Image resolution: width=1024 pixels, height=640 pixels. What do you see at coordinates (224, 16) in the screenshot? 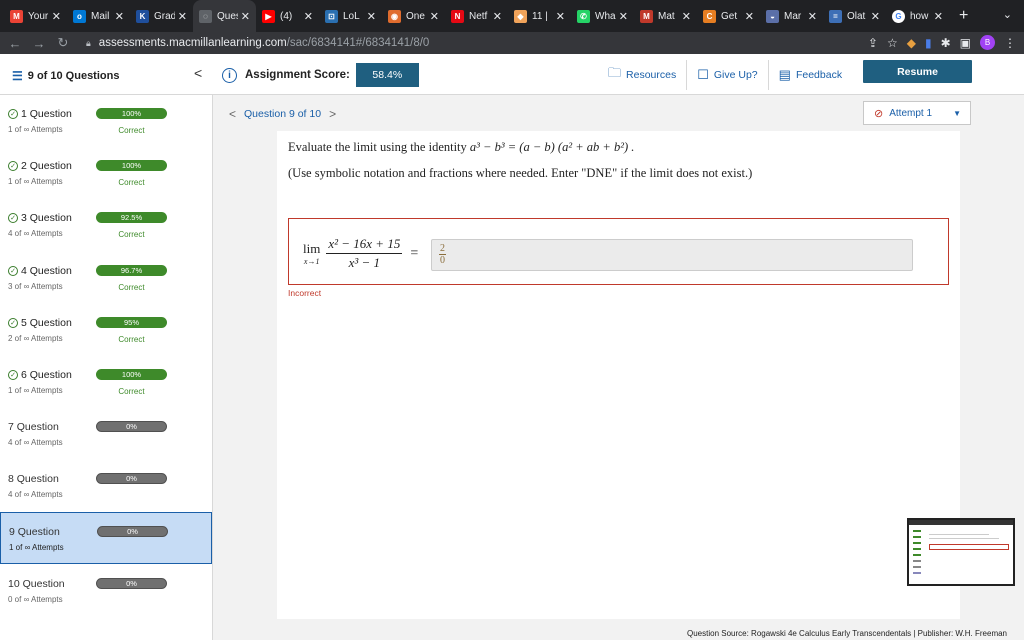
I see `browser-tab: ◌ Ques✕` at bounding box center [224, 16].